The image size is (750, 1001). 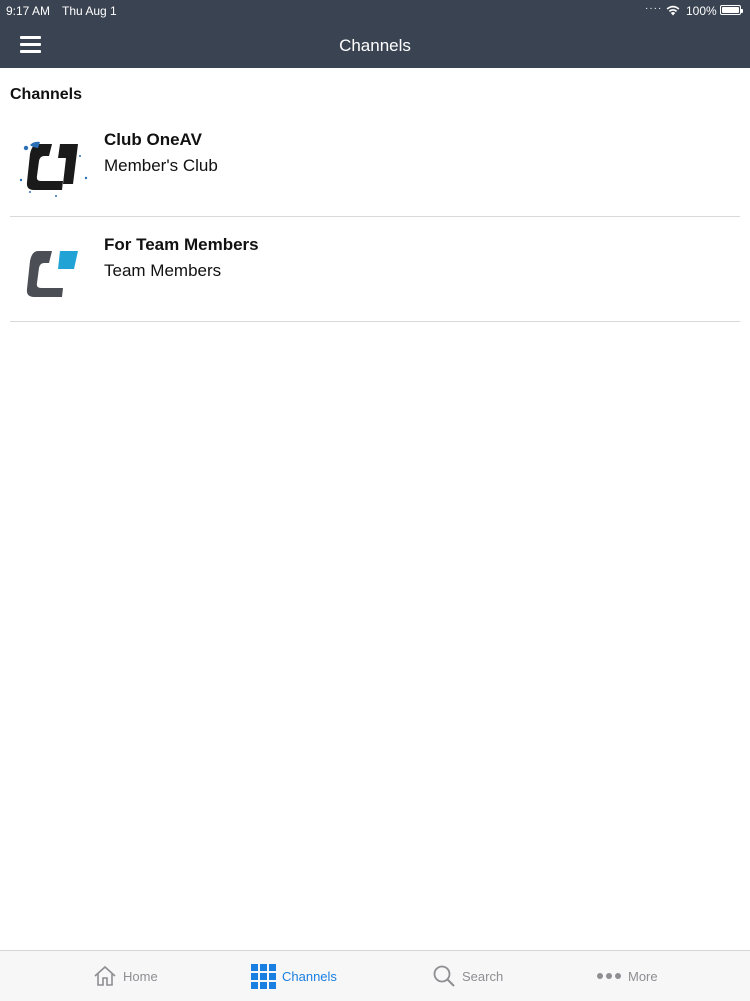 I want to click on tab-more: More, so click(x=627, y=976).